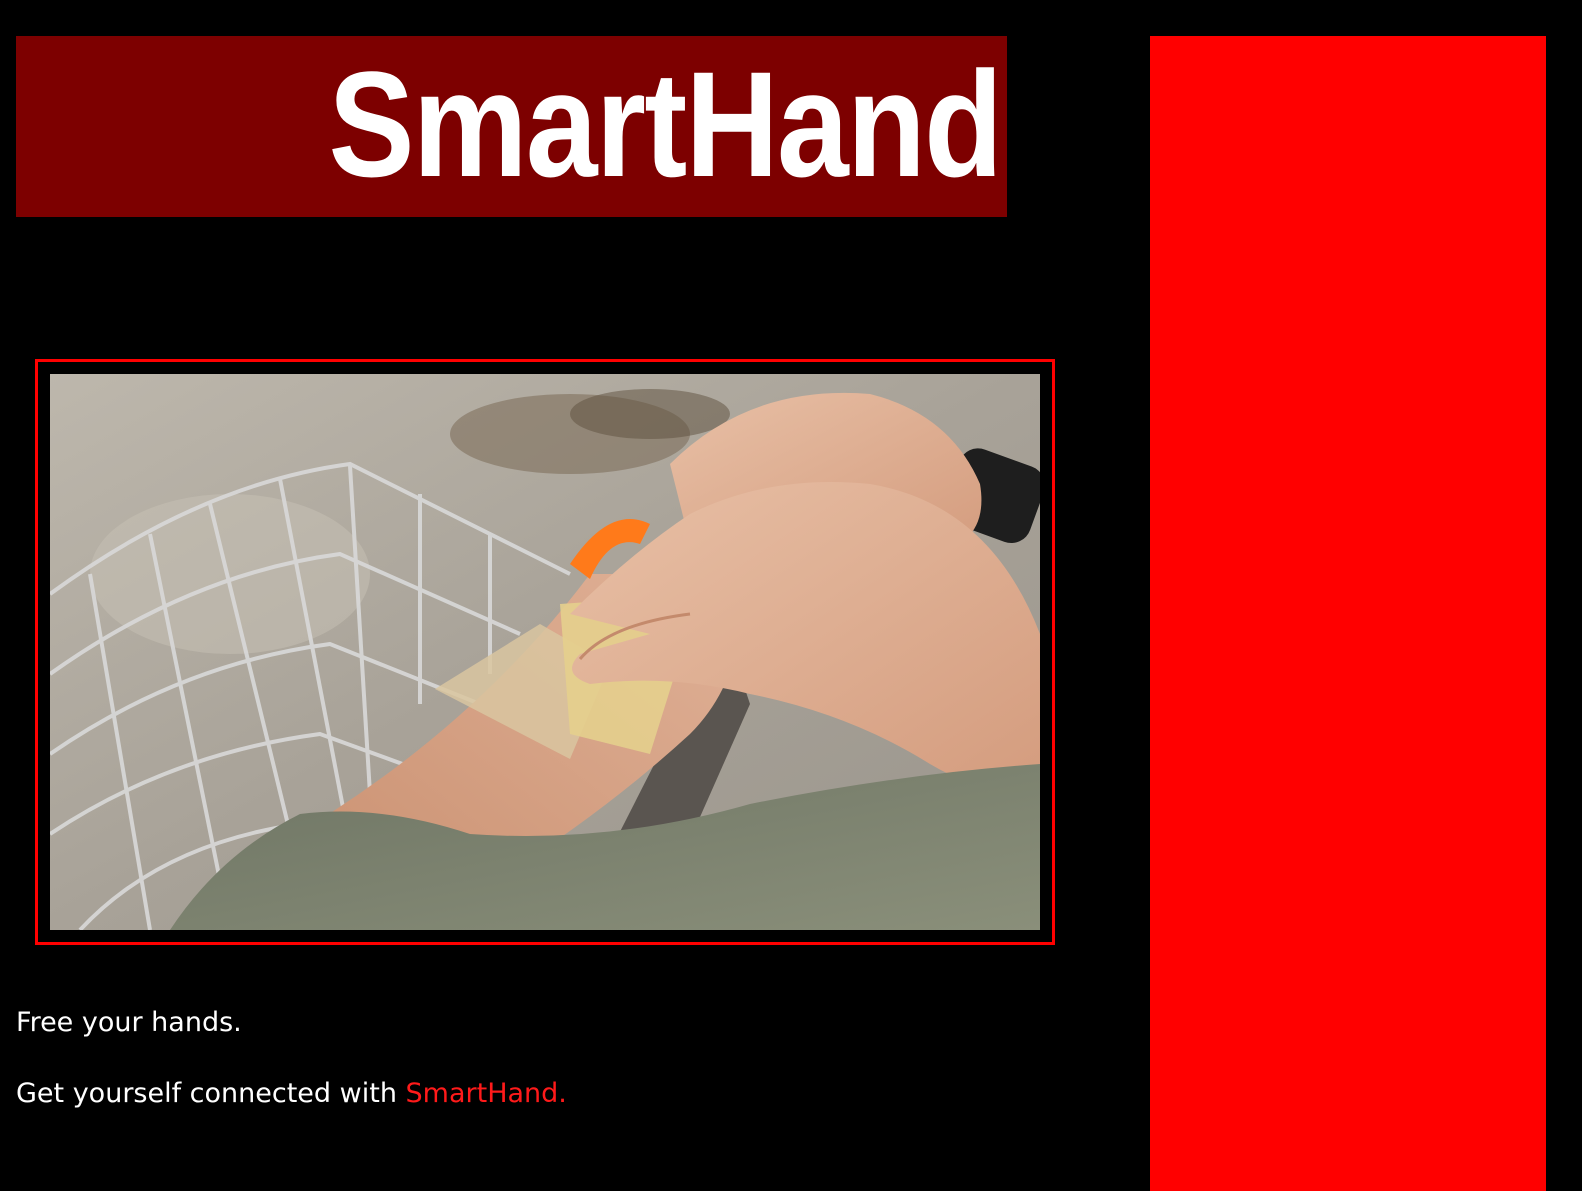  What do you see at coordinates (486, 1093) in the screenshot?
I see `brand-name-highlight: SmartHand.` at bounding box center [486, 1093].